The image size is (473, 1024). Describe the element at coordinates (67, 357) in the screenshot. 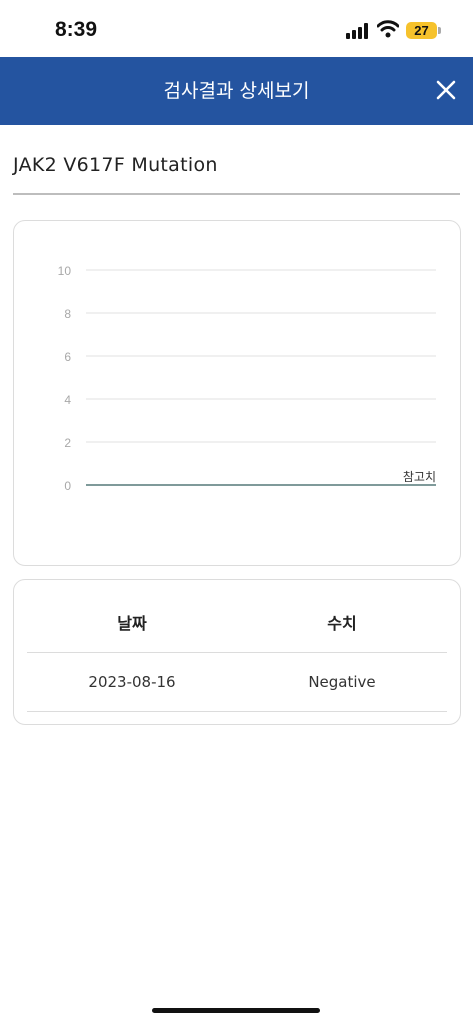

I see `y-tick-label: 6` at that location.